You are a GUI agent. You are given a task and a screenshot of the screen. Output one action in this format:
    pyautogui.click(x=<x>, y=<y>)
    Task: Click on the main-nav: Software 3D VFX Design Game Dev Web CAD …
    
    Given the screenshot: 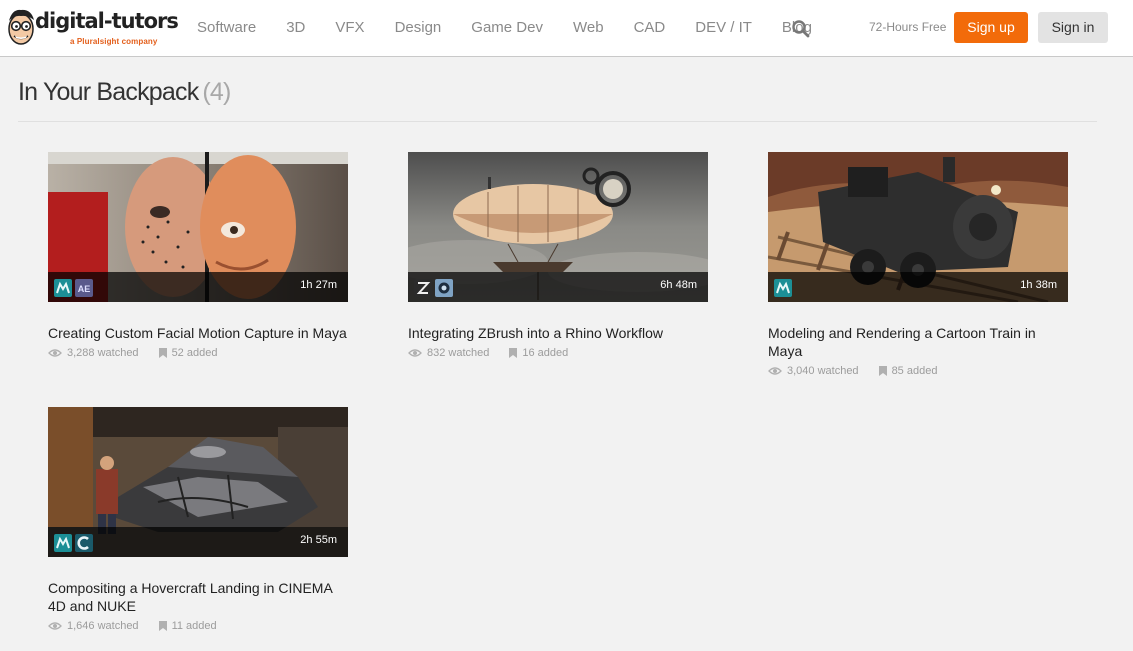 What is the action you would take?
    pyautogui.click(x=519, y=27)
    